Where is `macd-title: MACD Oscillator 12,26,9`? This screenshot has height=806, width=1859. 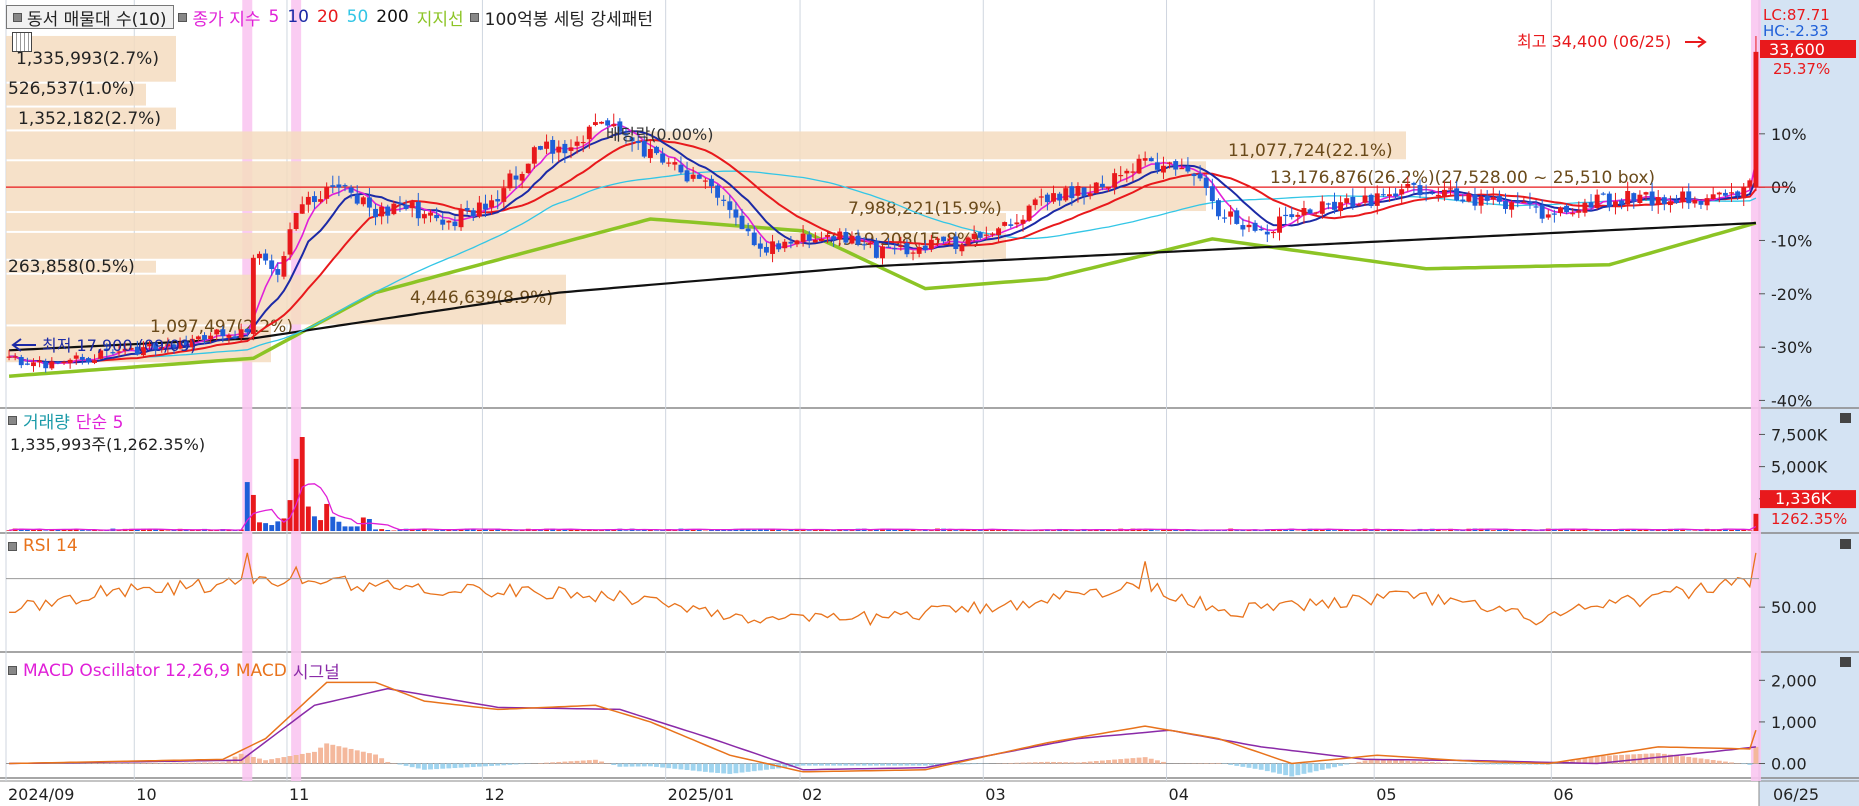 macd-title: MACD Oscillator 12,26,9 is located at coordinates (126, 671).